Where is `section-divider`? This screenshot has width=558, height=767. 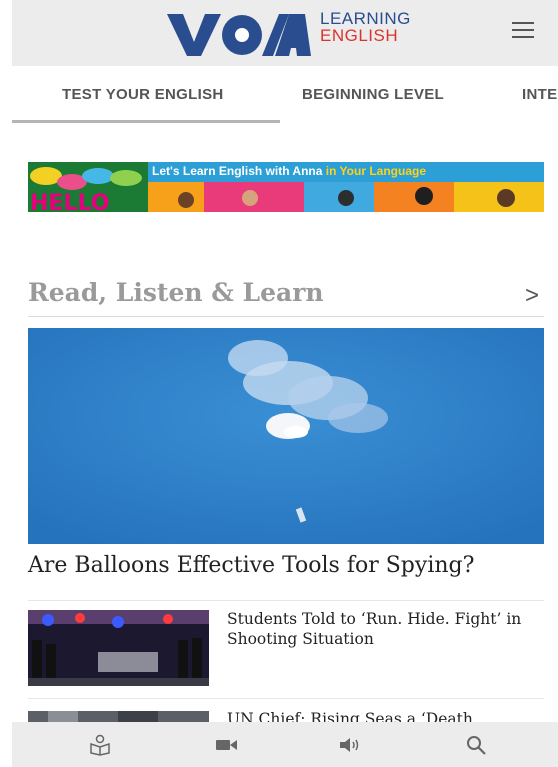
section-divider is located at coordinates (286, 316).